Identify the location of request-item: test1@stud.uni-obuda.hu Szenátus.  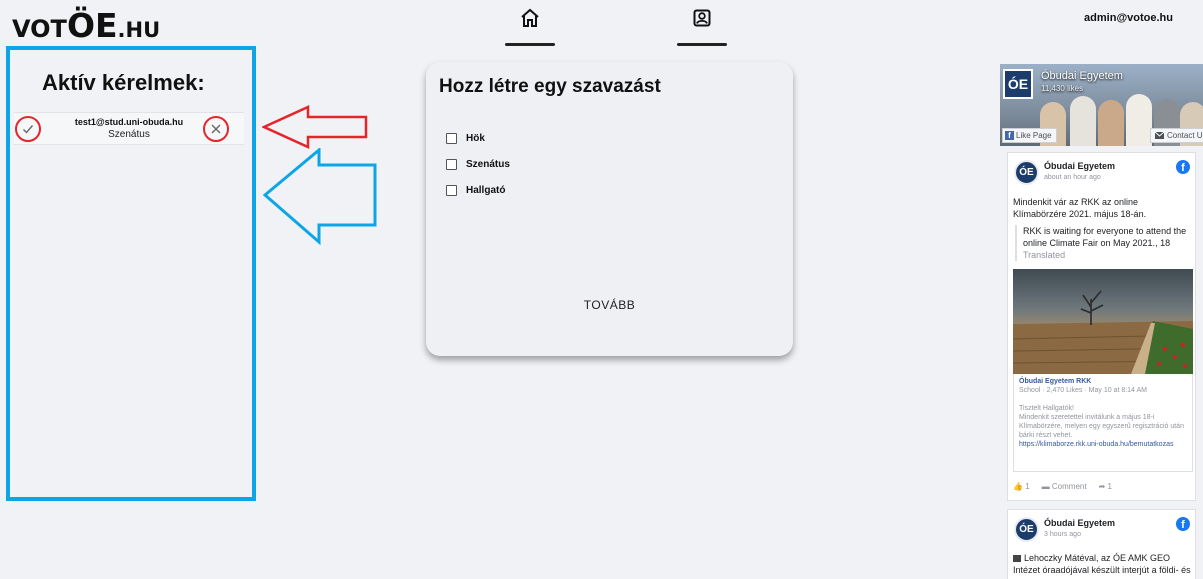
(129, 128).